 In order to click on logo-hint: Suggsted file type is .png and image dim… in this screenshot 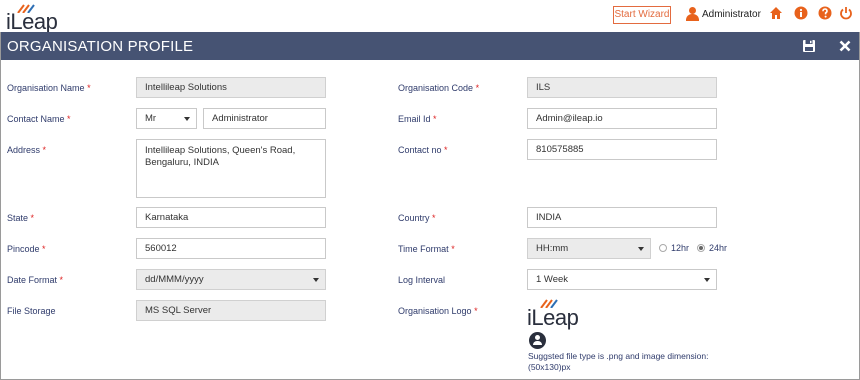, I will do `click(618, 361)`.